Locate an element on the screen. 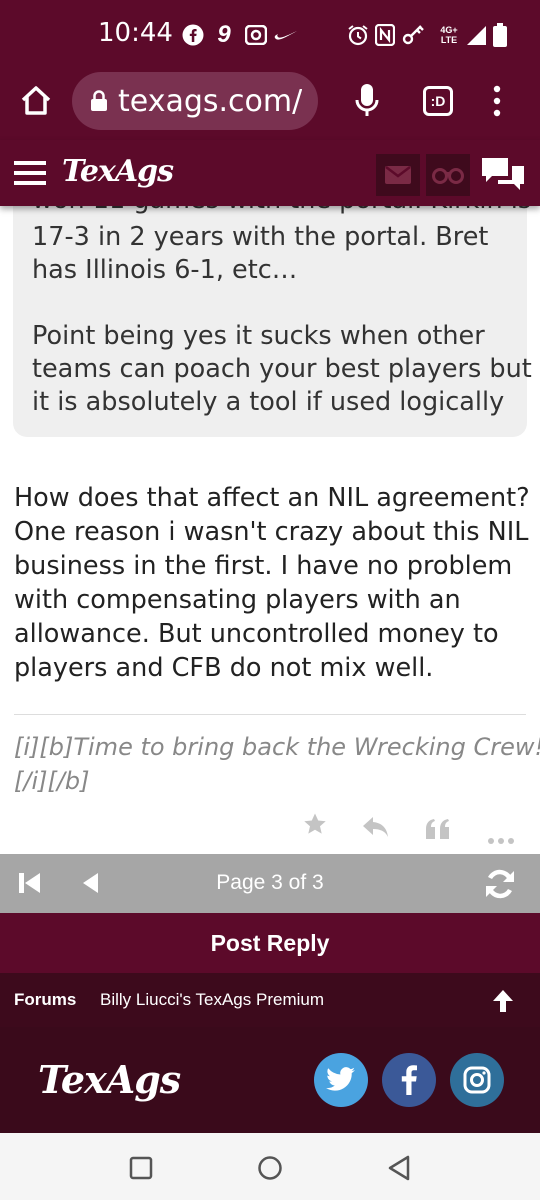 This screenshot has height=1200, width=540. microphone-icon is located at coordinates (367, 101).